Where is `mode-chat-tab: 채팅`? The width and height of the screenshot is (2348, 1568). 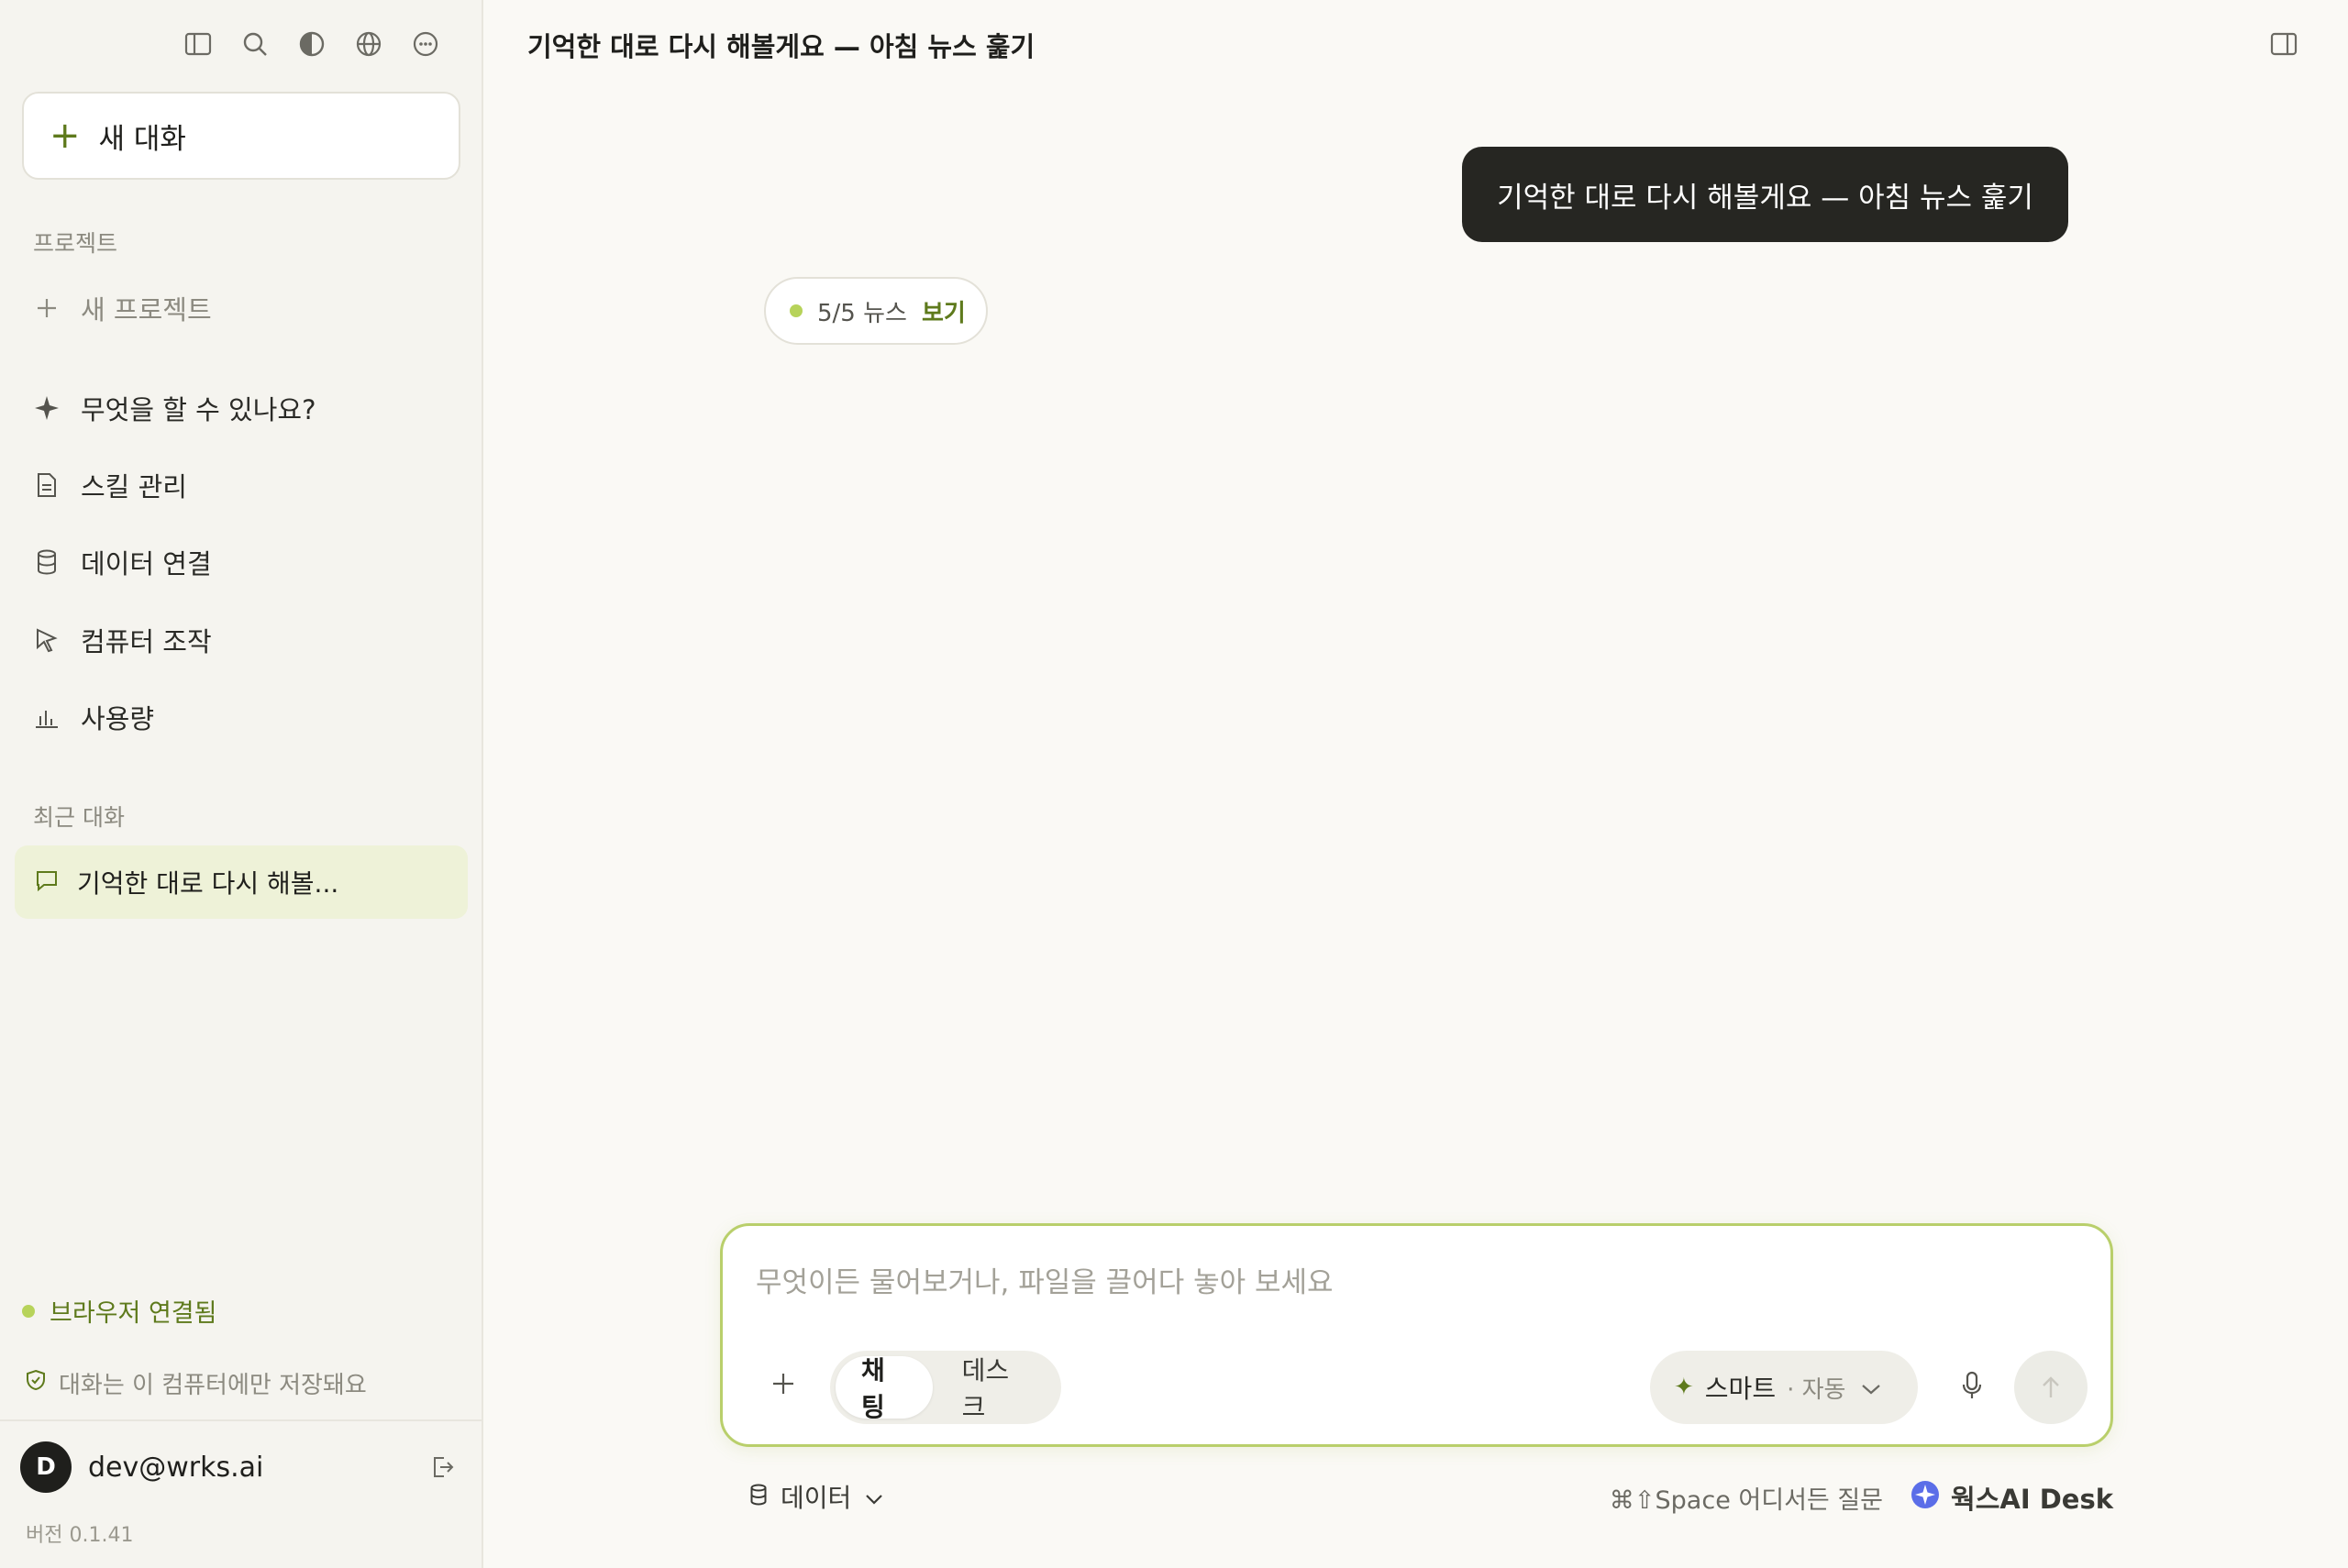
mode-chat-tab: 채팅 is located at coordinates (884, 1388).